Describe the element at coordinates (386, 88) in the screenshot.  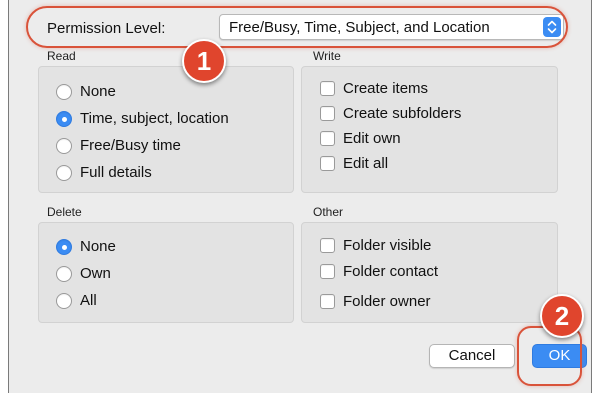
I see `write-option-label: Create items` at that location.